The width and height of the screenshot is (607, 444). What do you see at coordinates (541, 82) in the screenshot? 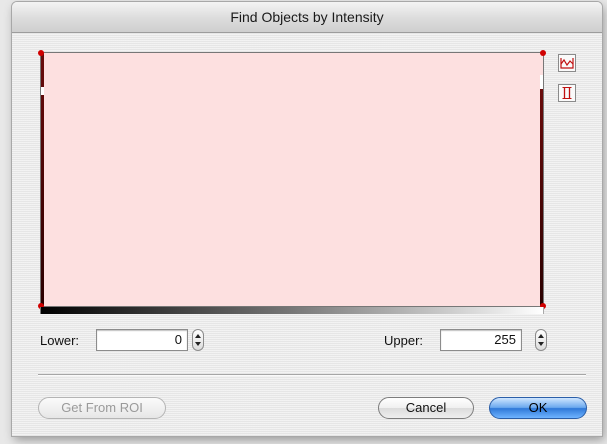
I see `histogram-right-marker` at bounding box center [541, 82].